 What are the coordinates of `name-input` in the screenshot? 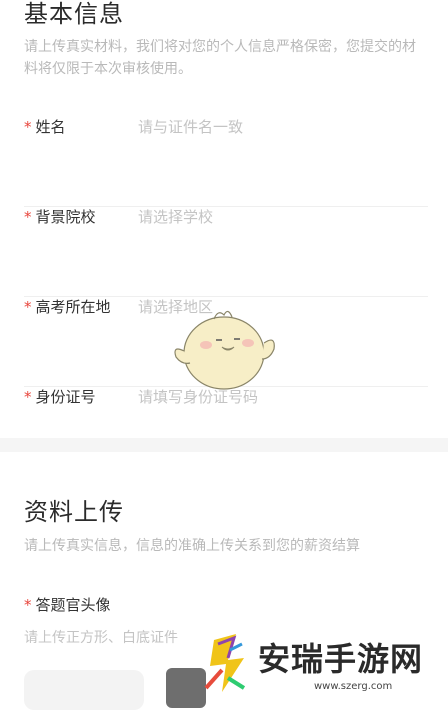 It's located at (278, 127).